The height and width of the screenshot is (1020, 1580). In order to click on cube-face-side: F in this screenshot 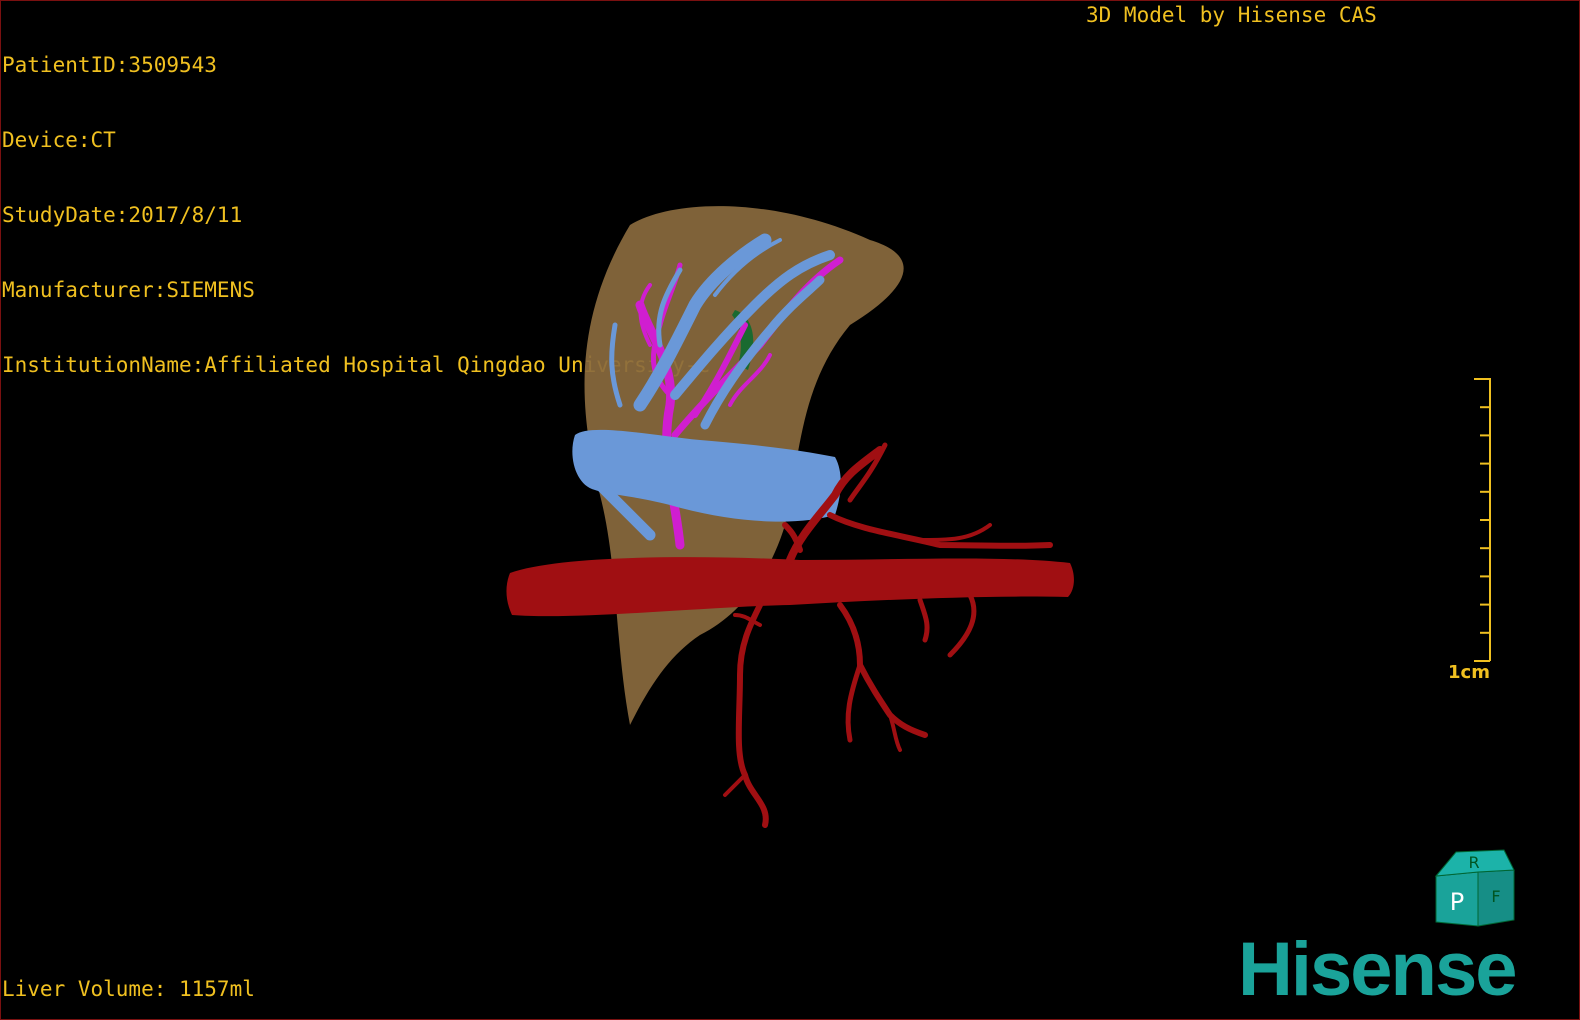, I will do `click(1495, 896)`.